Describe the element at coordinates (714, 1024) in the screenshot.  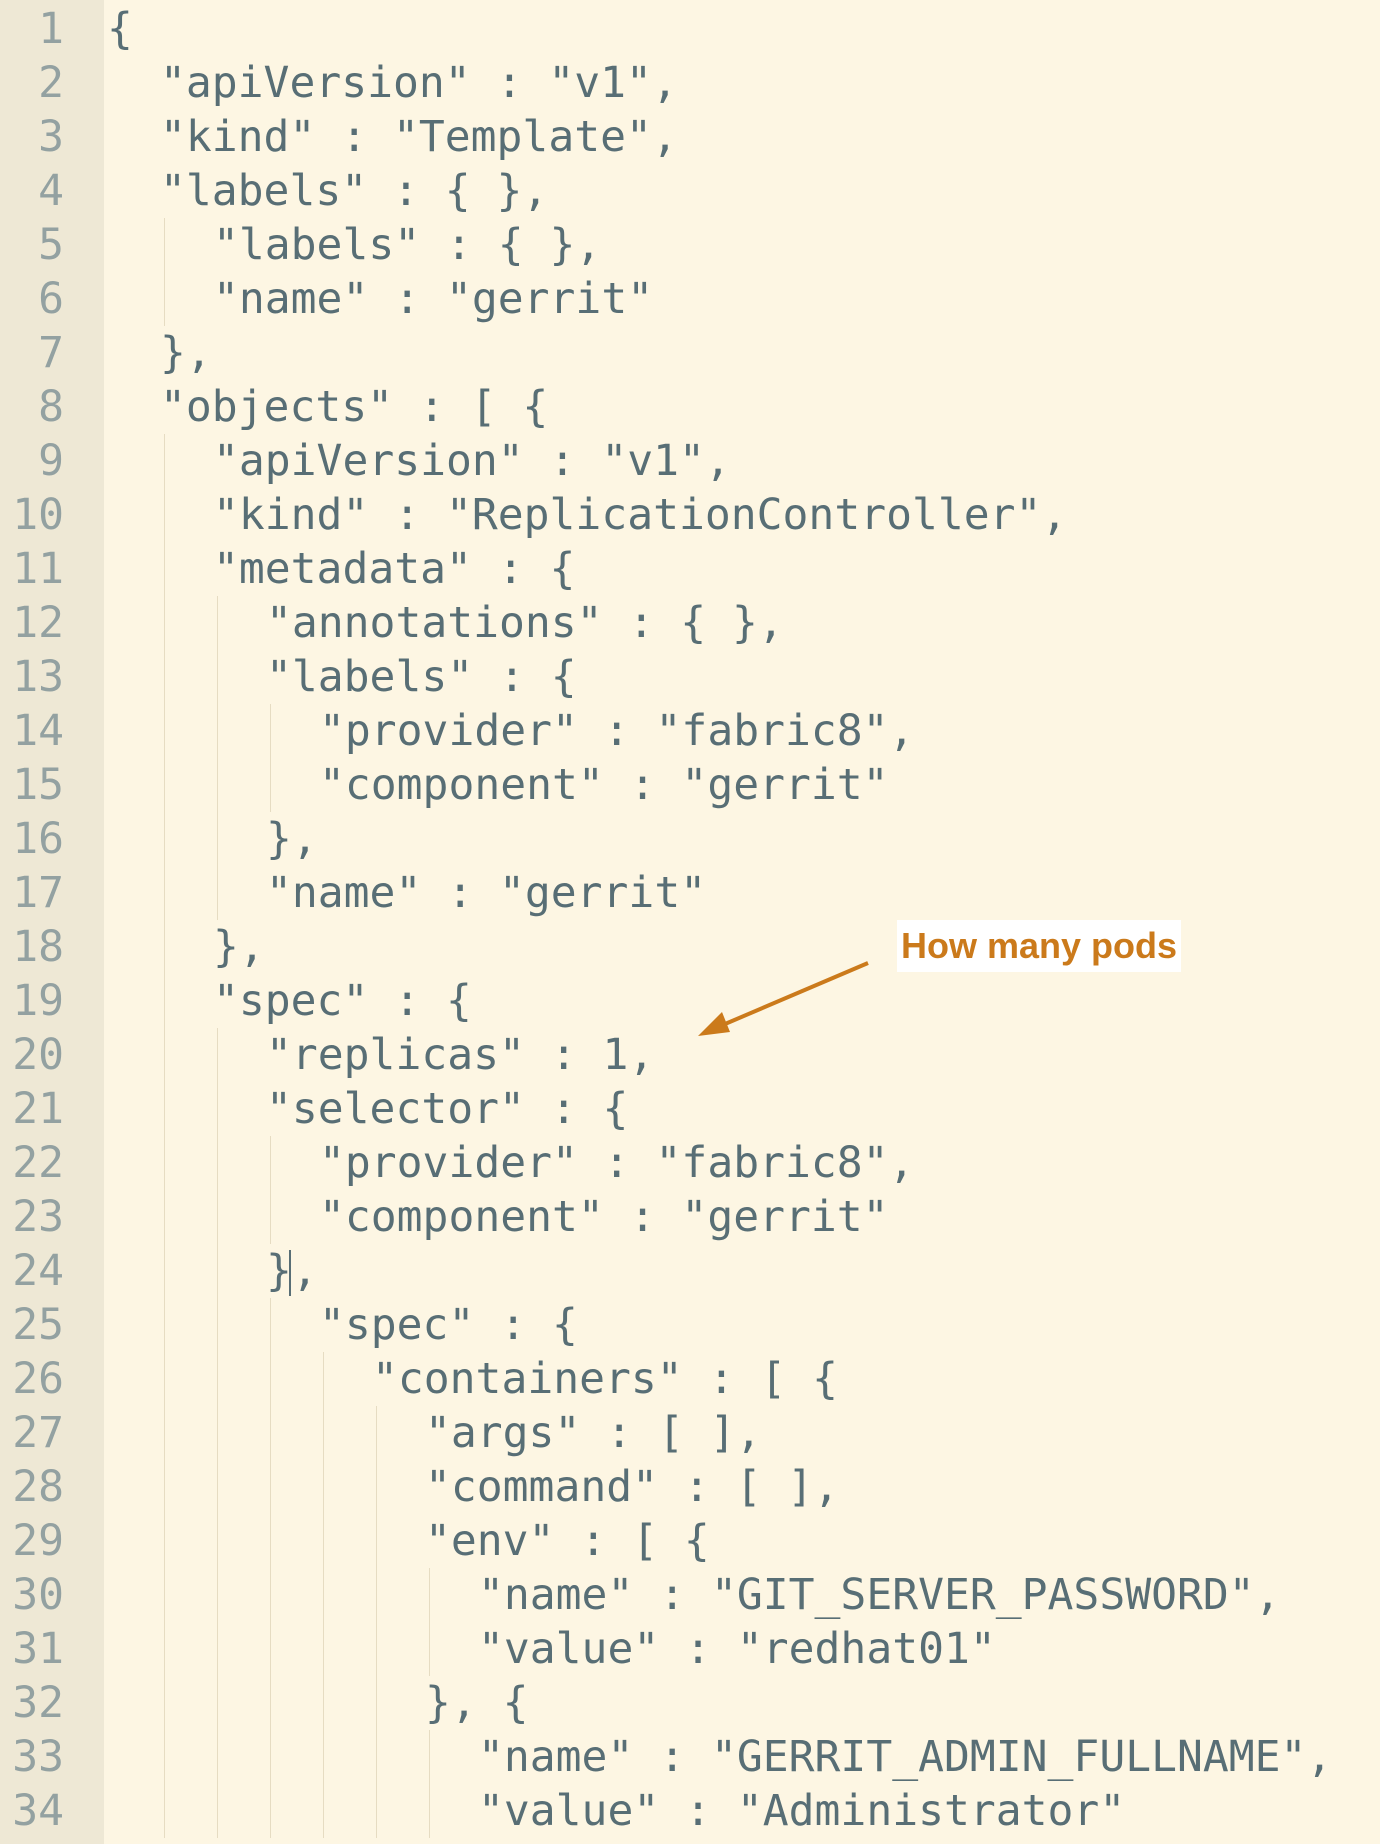
I see `arrow-head` at that location.